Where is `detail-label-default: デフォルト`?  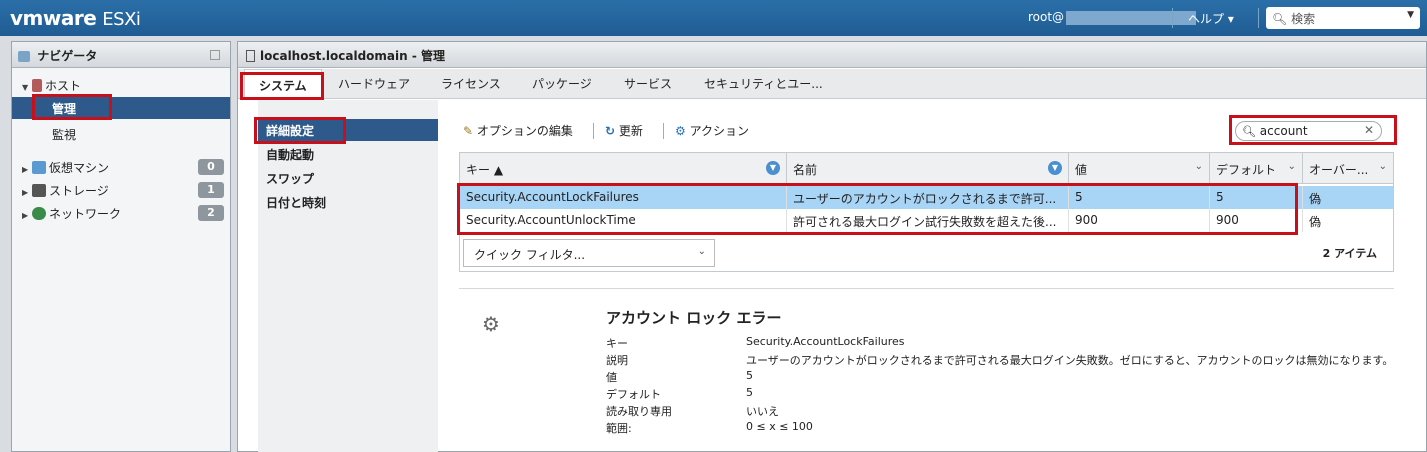 detail-label-default: デフォルト is located at coordinates (633, 394).